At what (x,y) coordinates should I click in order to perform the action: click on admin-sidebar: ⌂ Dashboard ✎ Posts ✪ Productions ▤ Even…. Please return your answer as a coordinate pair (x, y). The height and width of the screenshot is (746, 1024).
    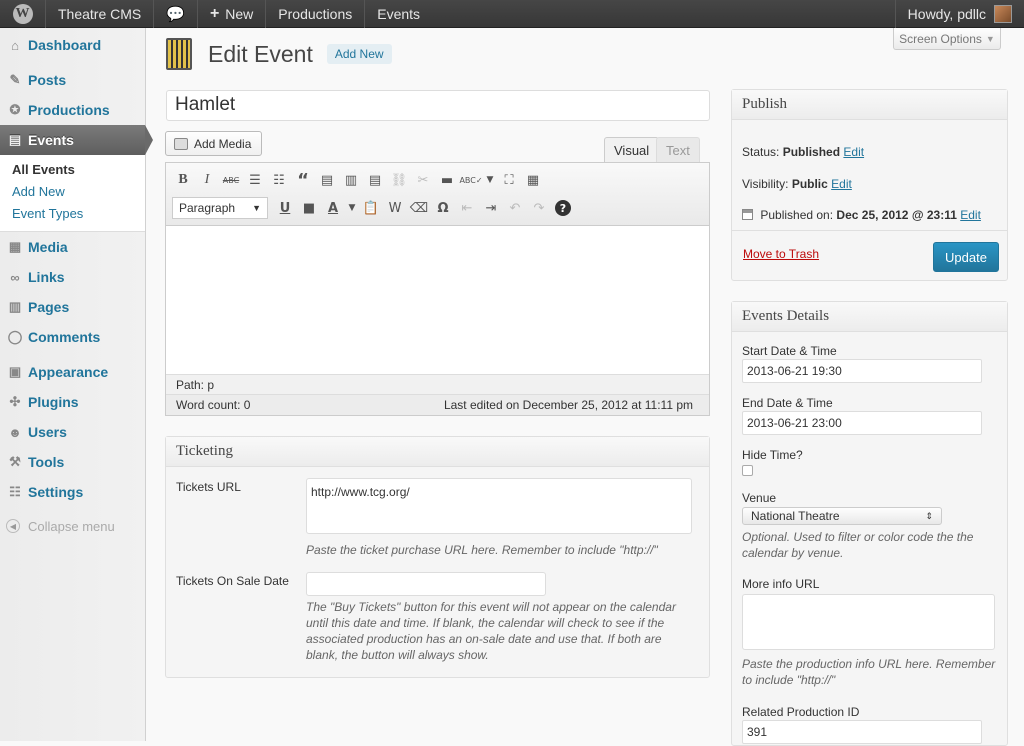
    Looking at the image, I should click on (76, 384).